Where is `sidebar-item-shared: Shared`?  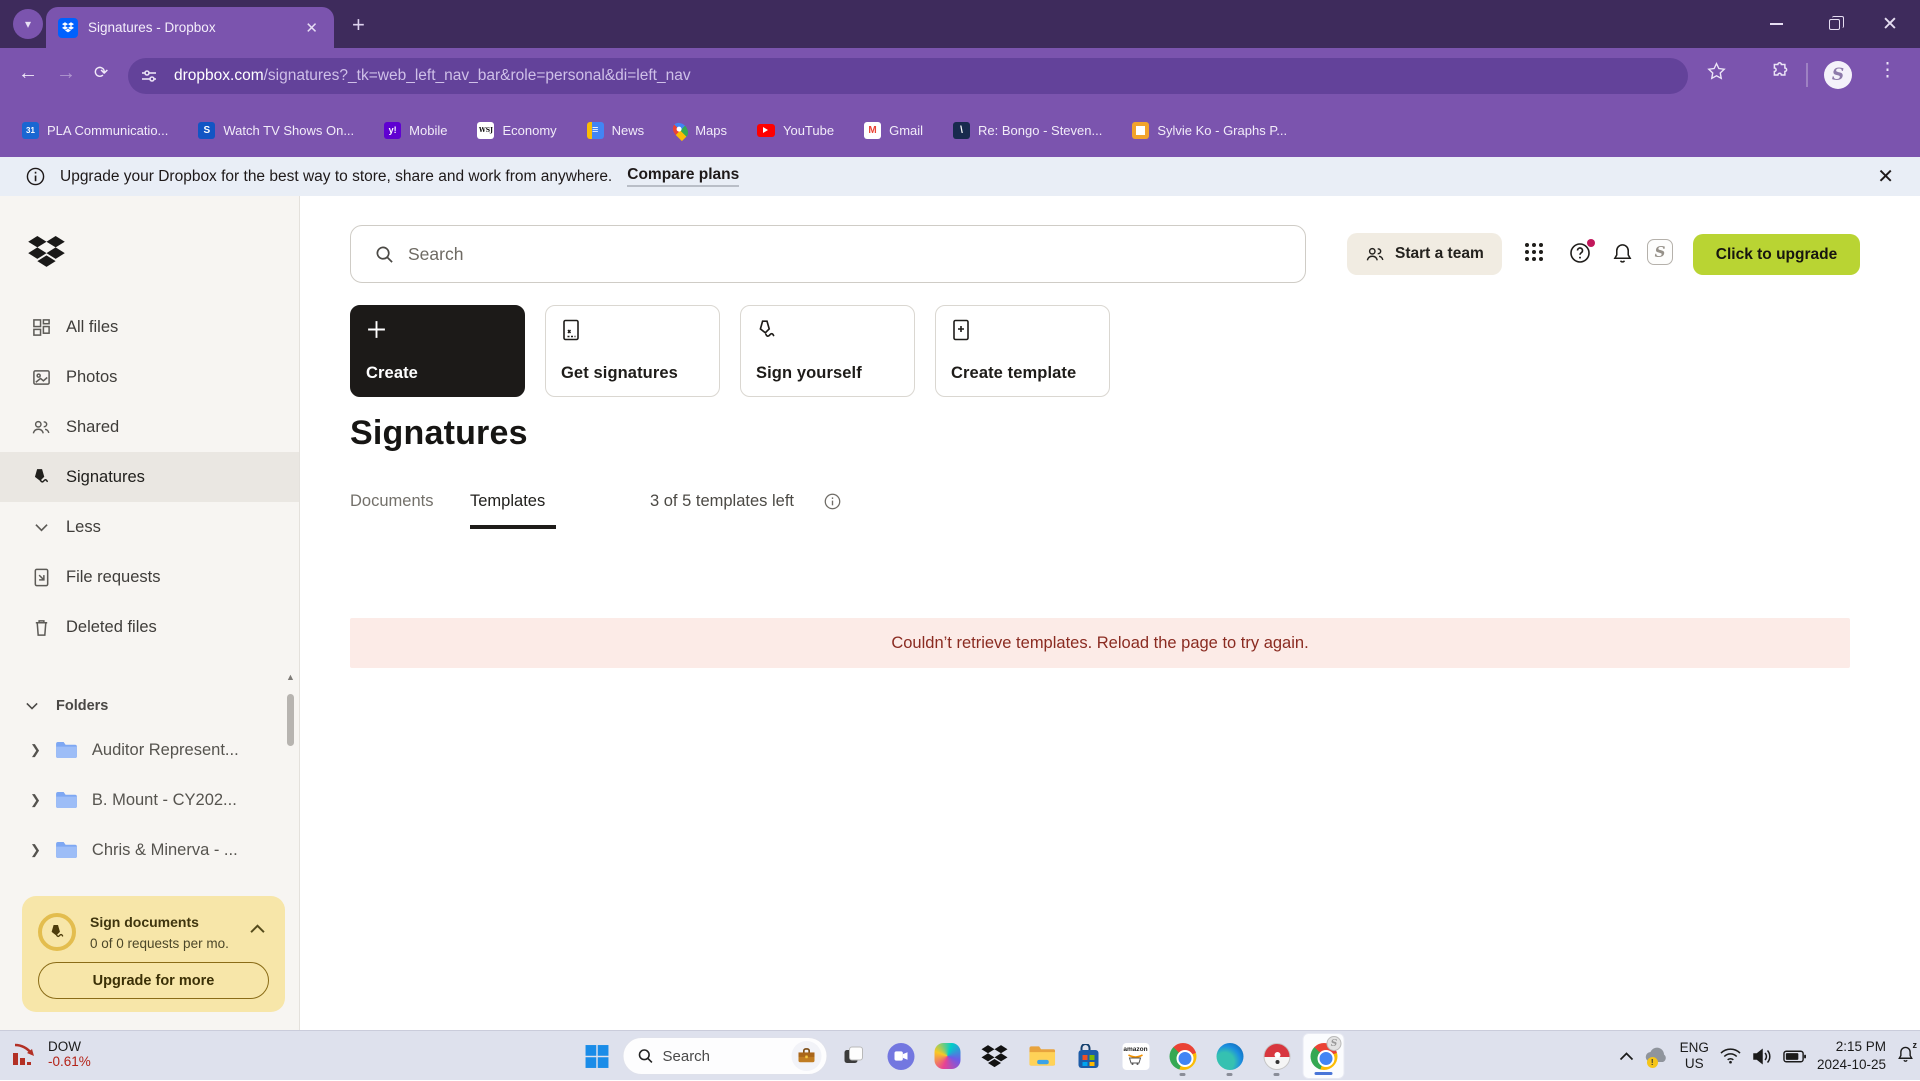
sidebar-item-shared: Shared is located at coordinates (149, 427).